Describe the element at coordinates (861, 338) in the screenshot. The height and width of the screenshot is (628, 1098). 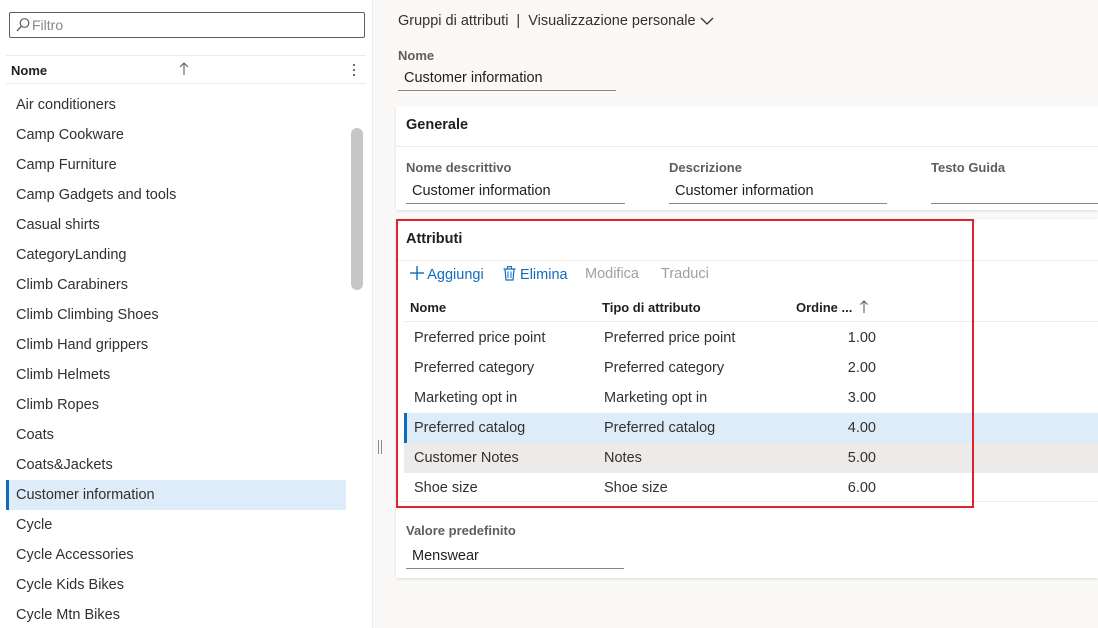
I see `cell-order: 1.00` at that location.